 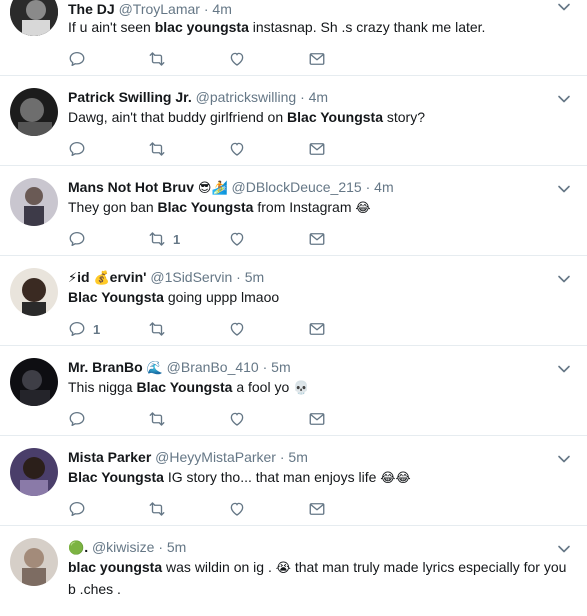 What do you see at coordinates (304, 207) in the screenshot?
I see `text-segment: from Instagram` at bounding box center [304, 207].